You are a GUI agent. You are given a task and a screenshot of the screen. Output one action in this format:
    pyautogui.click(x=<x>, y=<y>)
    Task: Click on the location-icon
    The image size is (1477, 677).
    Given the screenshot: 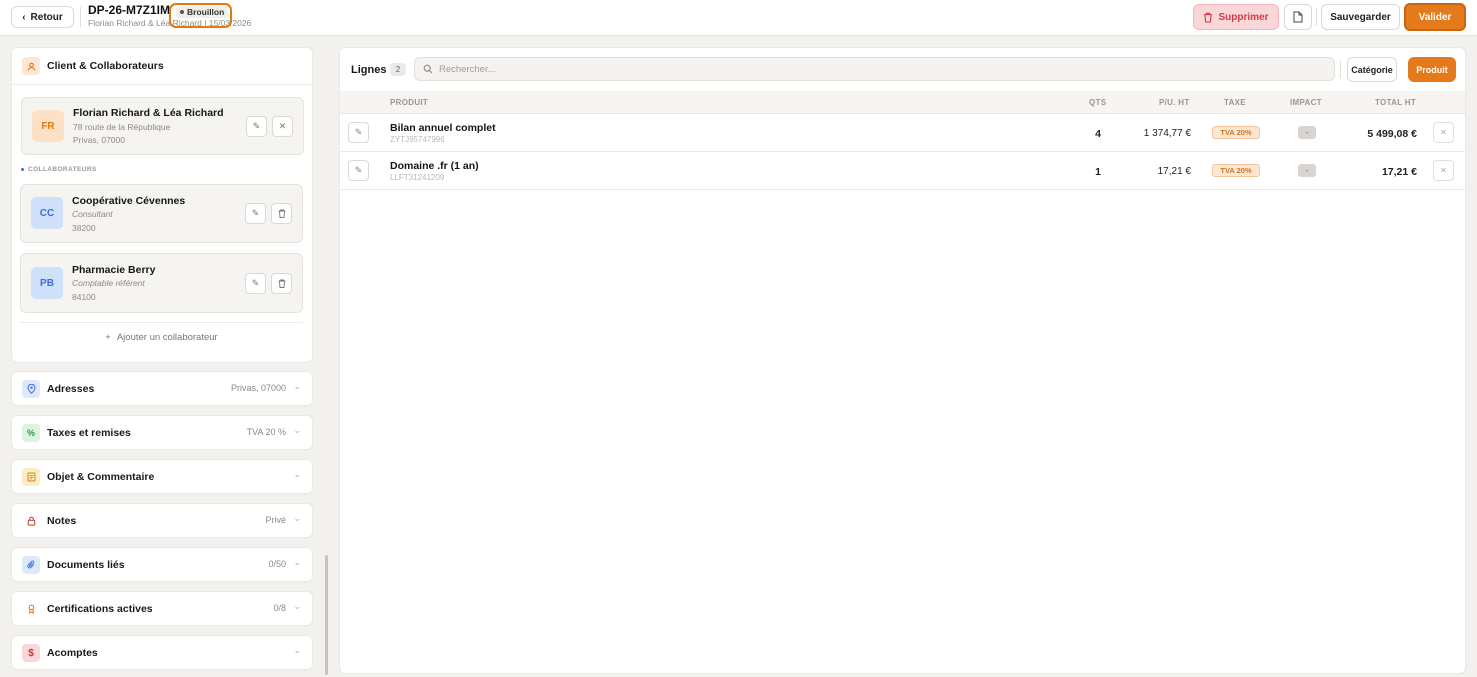 What is the action you would take?
    pyautogui.click(x=31, y=389)
    